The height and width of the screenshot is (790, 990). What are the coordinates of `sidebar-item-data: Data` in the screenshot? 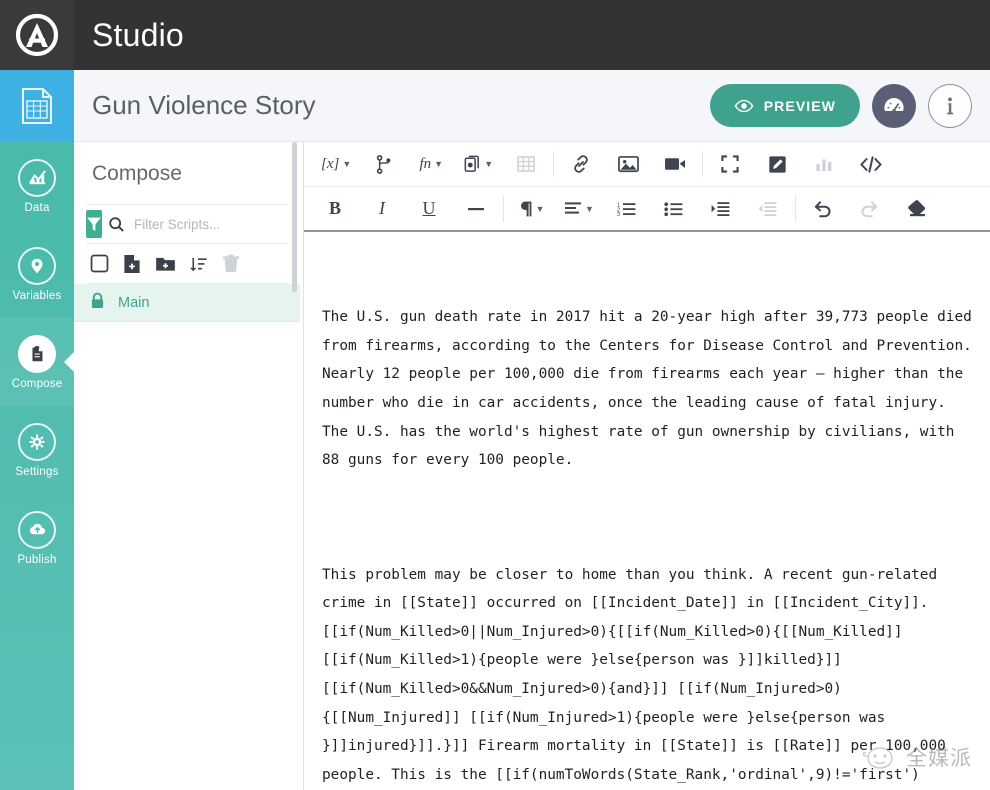 It's located at (37, 186).